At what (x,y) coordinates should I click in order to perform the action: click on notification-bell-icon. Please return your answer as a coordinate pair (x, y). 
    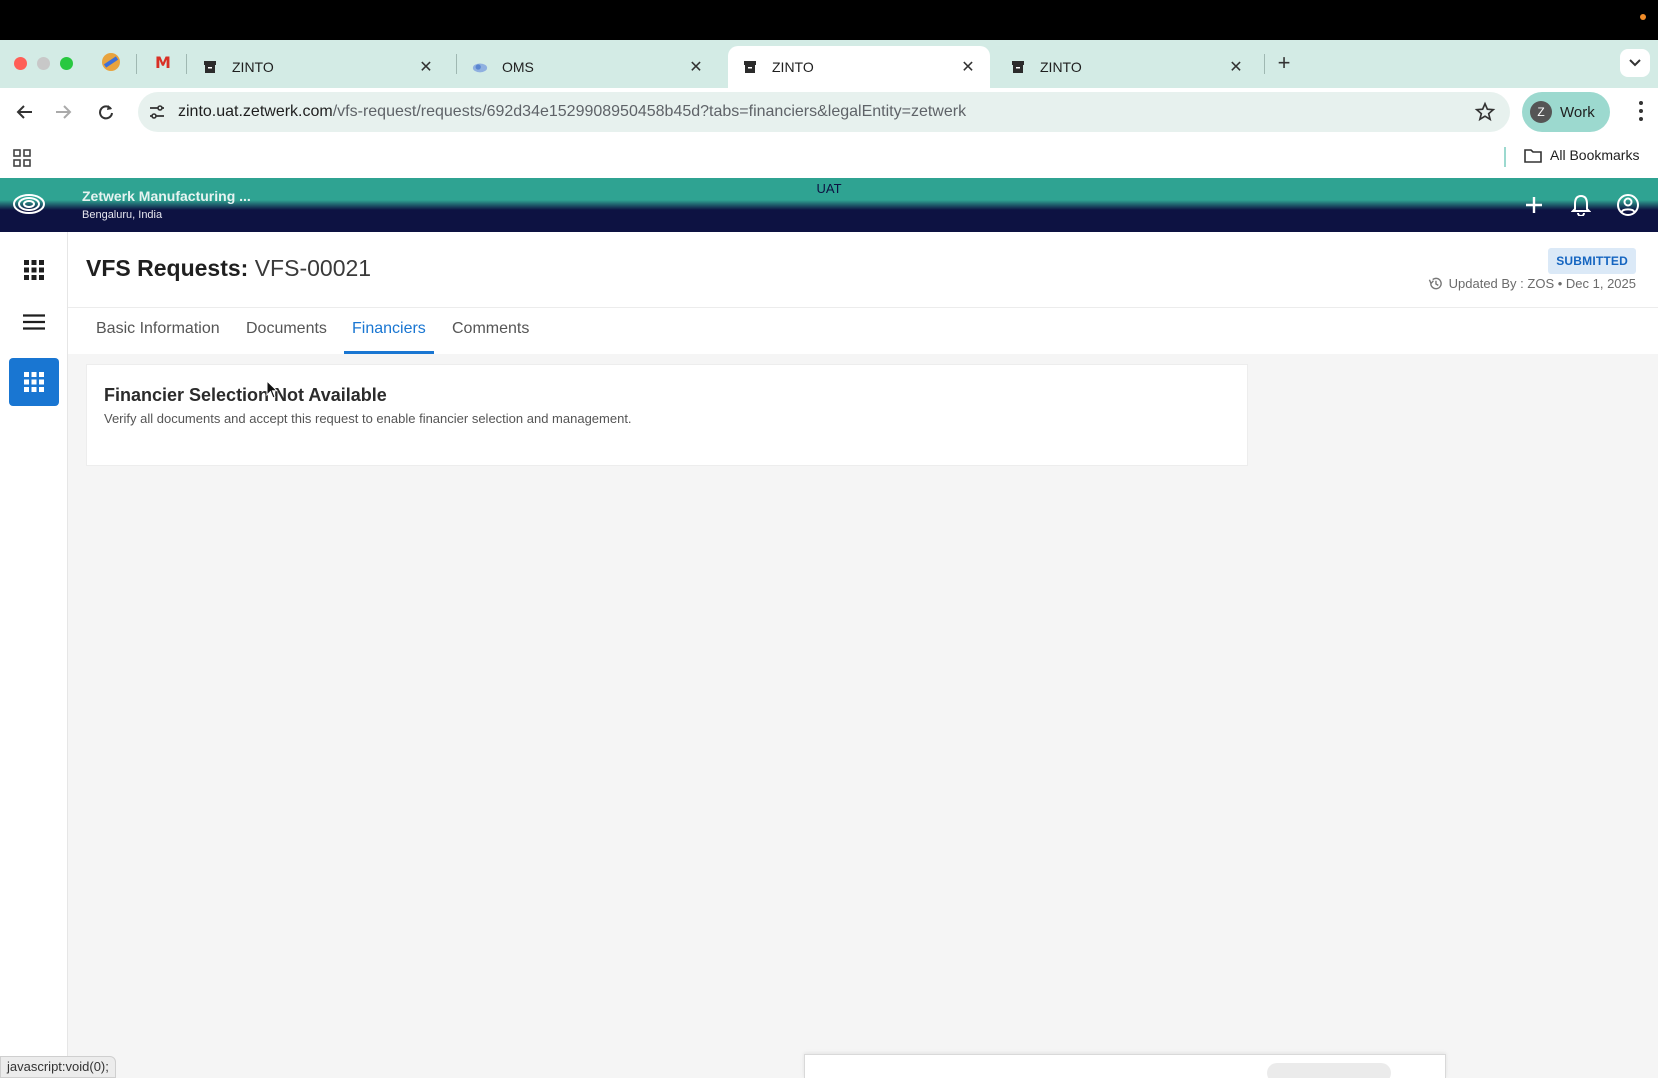
    Looking at the image, I should click on (1581, 205).